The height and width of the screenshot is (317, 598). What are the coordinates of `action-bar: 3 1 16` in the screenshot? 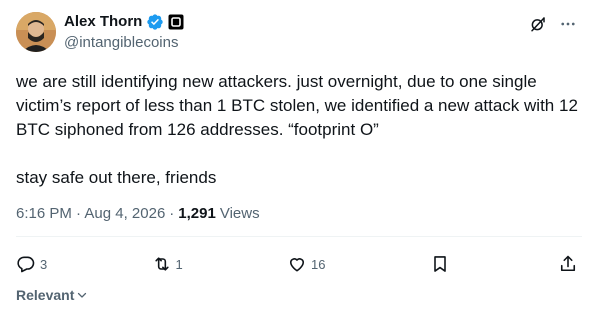 It's located at (299, 264).